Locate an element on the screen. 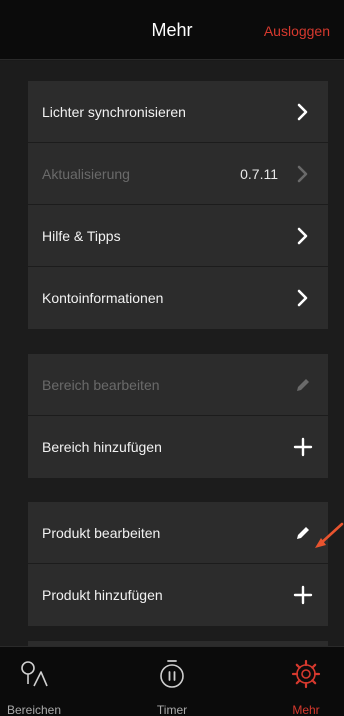 The width and height of the screenshot is (344, 716). sync-lights-row: Lichter synchronisieren is located at coordinates (178, 112).